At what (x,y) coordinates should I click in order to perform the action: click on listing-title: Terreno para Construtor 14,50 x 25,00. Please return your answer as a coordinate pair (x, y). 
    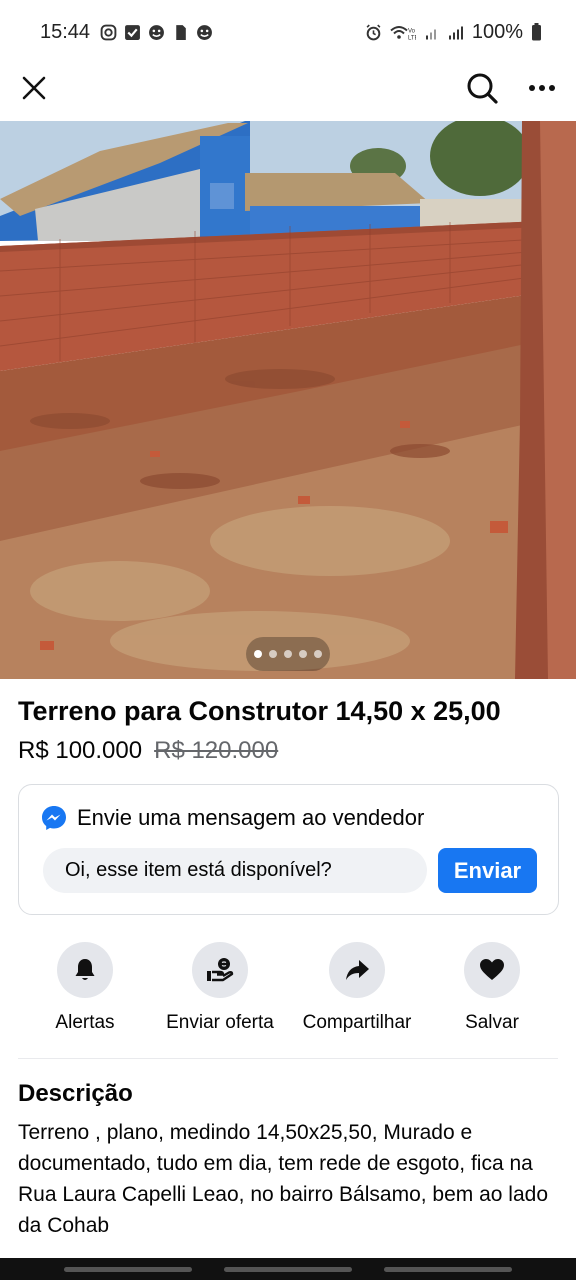
    Looking at the image, I should click on (259, 711).